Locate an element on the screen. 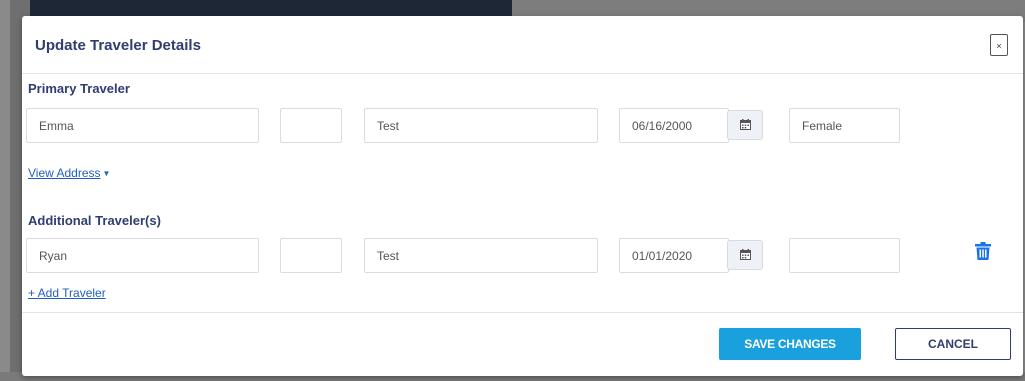 This screenshot has width=1025, height=381. additional-first-name-input is located at coordinates (142, 255).